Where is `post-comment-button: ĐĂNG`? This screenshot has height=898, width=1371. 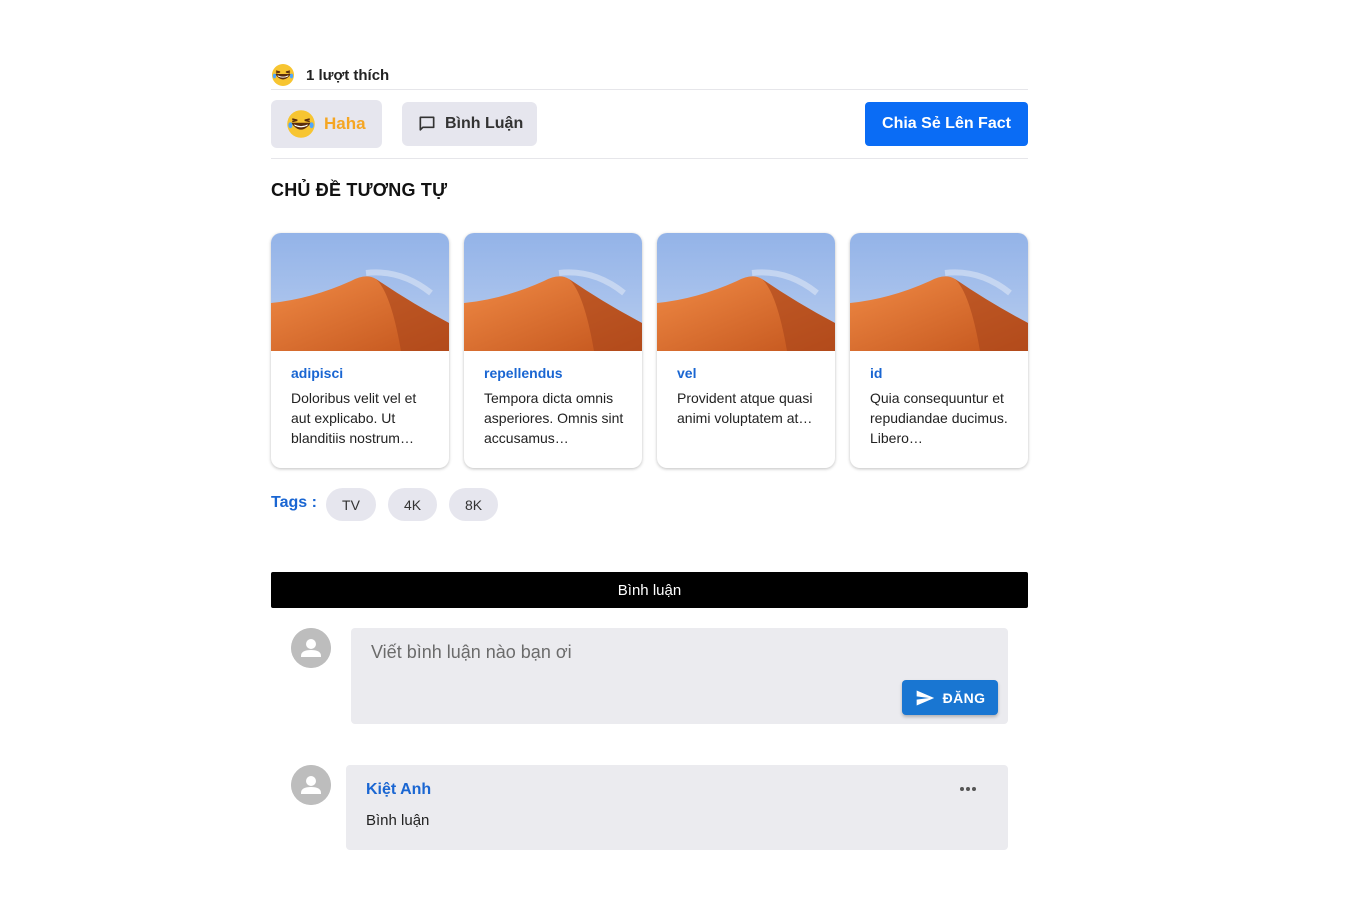 post-comment-button: ĐĂNG is located at coordinates (950, 697).